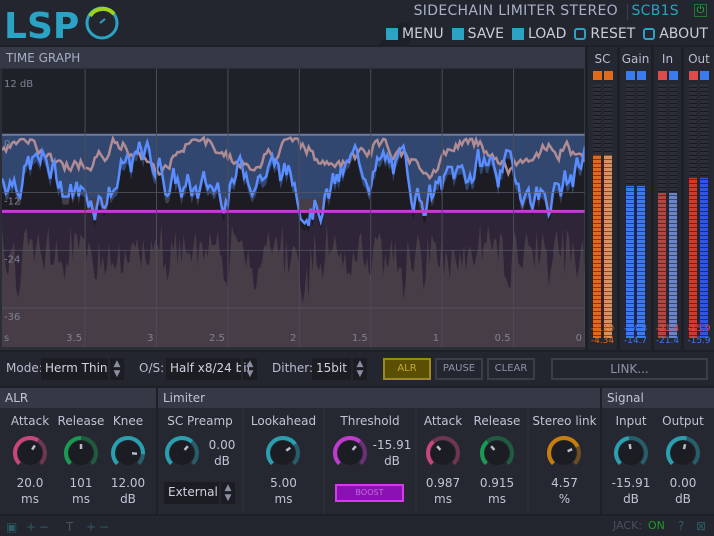  I want to click on oversampling-select: Half x8/24 bit ▲ ▼, so click(211, 369).